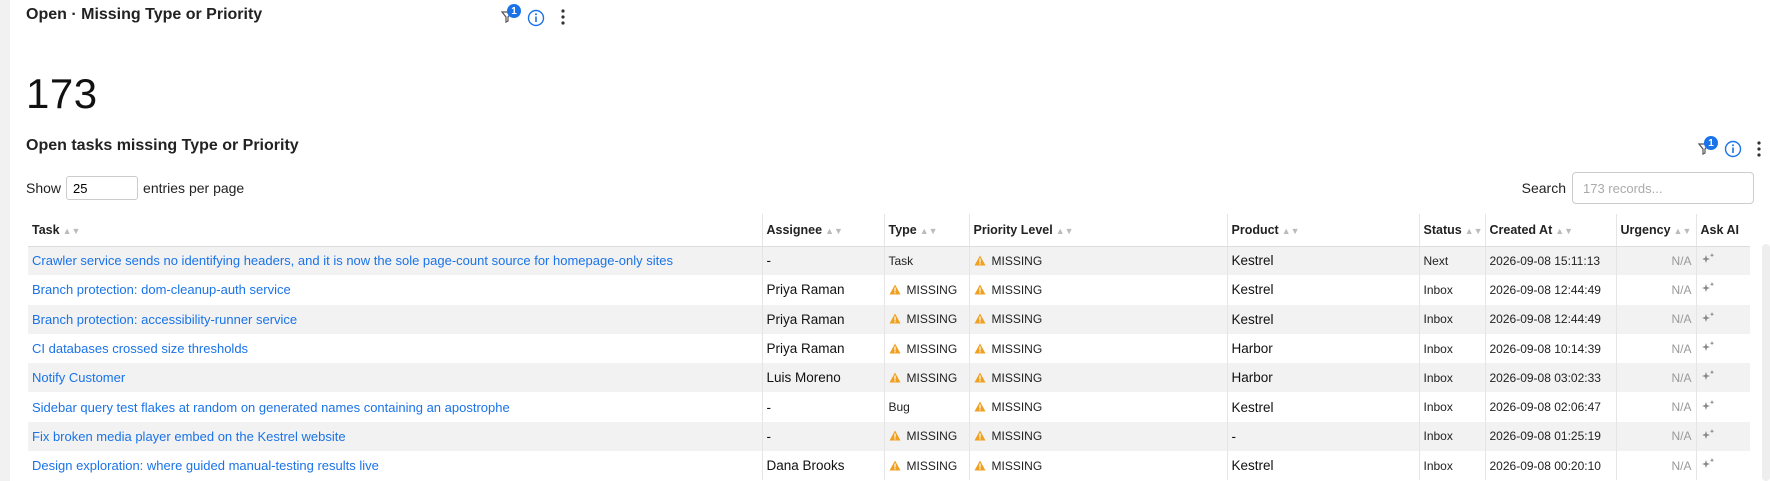 The height and width of the screenshot is (481, 1770). What do you see at coordinates (927, 407) in the screenshot?
I see `type-cell: Bug` at bounding box center [927, 407].